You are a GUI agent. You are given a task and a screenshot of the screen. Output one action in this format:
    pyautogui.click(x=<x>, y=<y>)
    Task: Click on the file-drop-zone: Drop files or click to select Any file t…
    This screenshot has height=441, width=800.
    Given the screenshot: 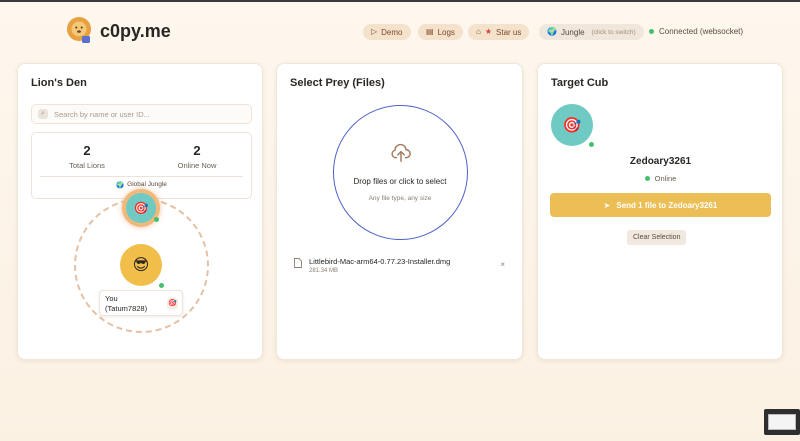 What is the action you would take?
    pyautogui.click(x=400, y=172)
    